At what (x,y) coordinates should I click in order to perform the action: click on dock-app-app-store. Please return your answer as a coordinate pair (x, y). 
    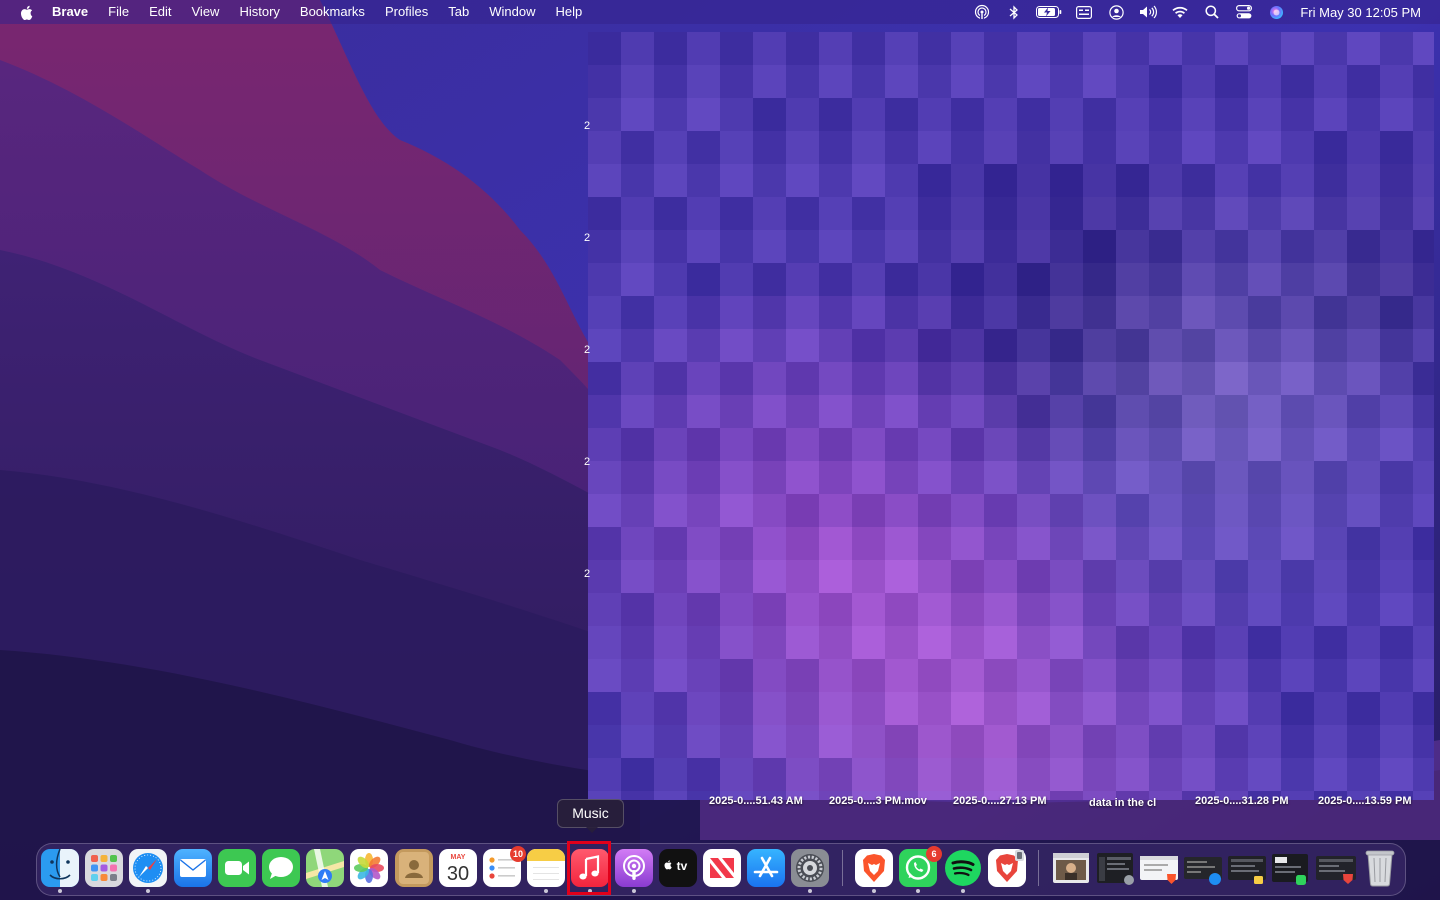
    Looking at the image, I should click on (766, 868).